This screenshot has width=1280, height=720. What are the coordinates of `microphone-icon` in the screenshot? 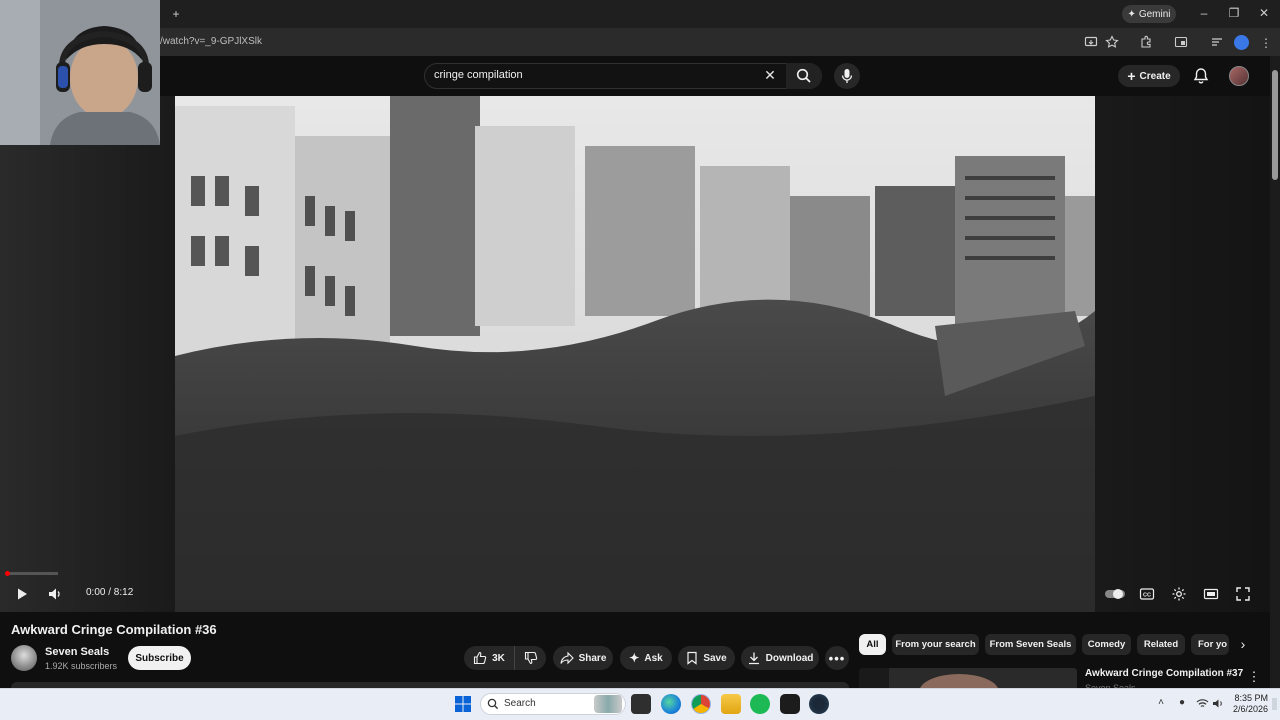 It's located at (847, 76).